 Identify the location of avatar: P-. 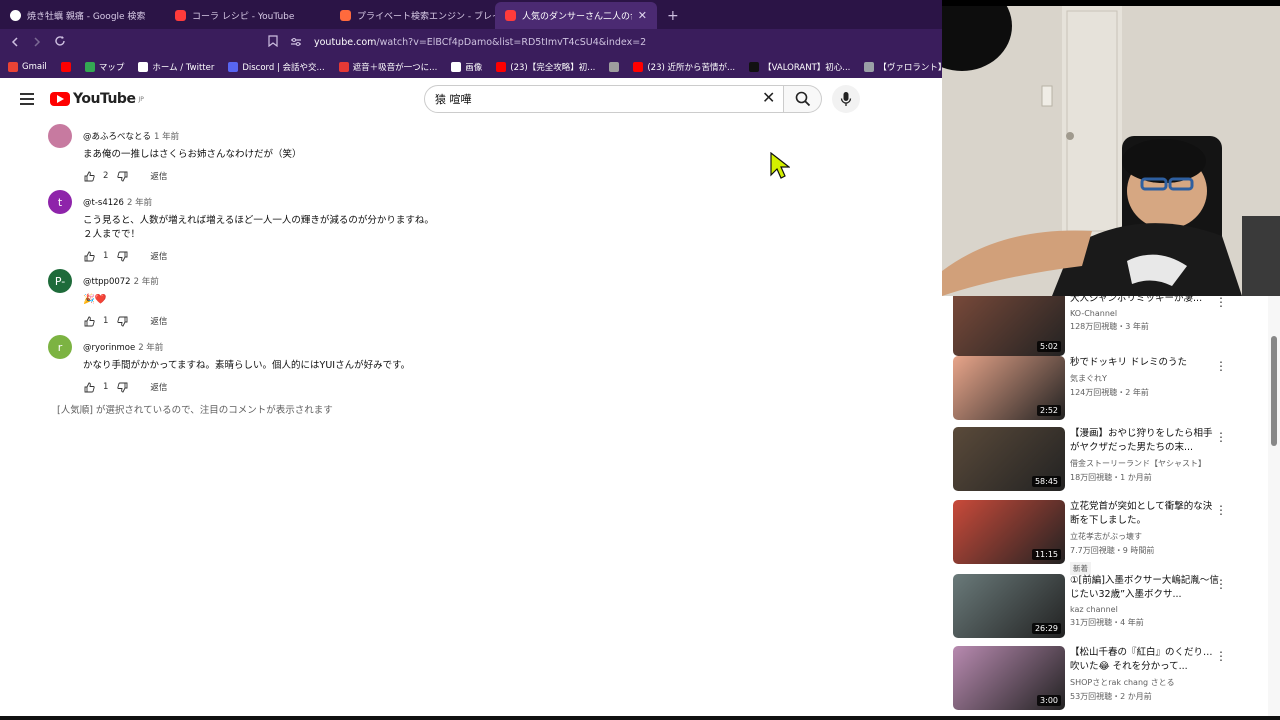
(60, 281).